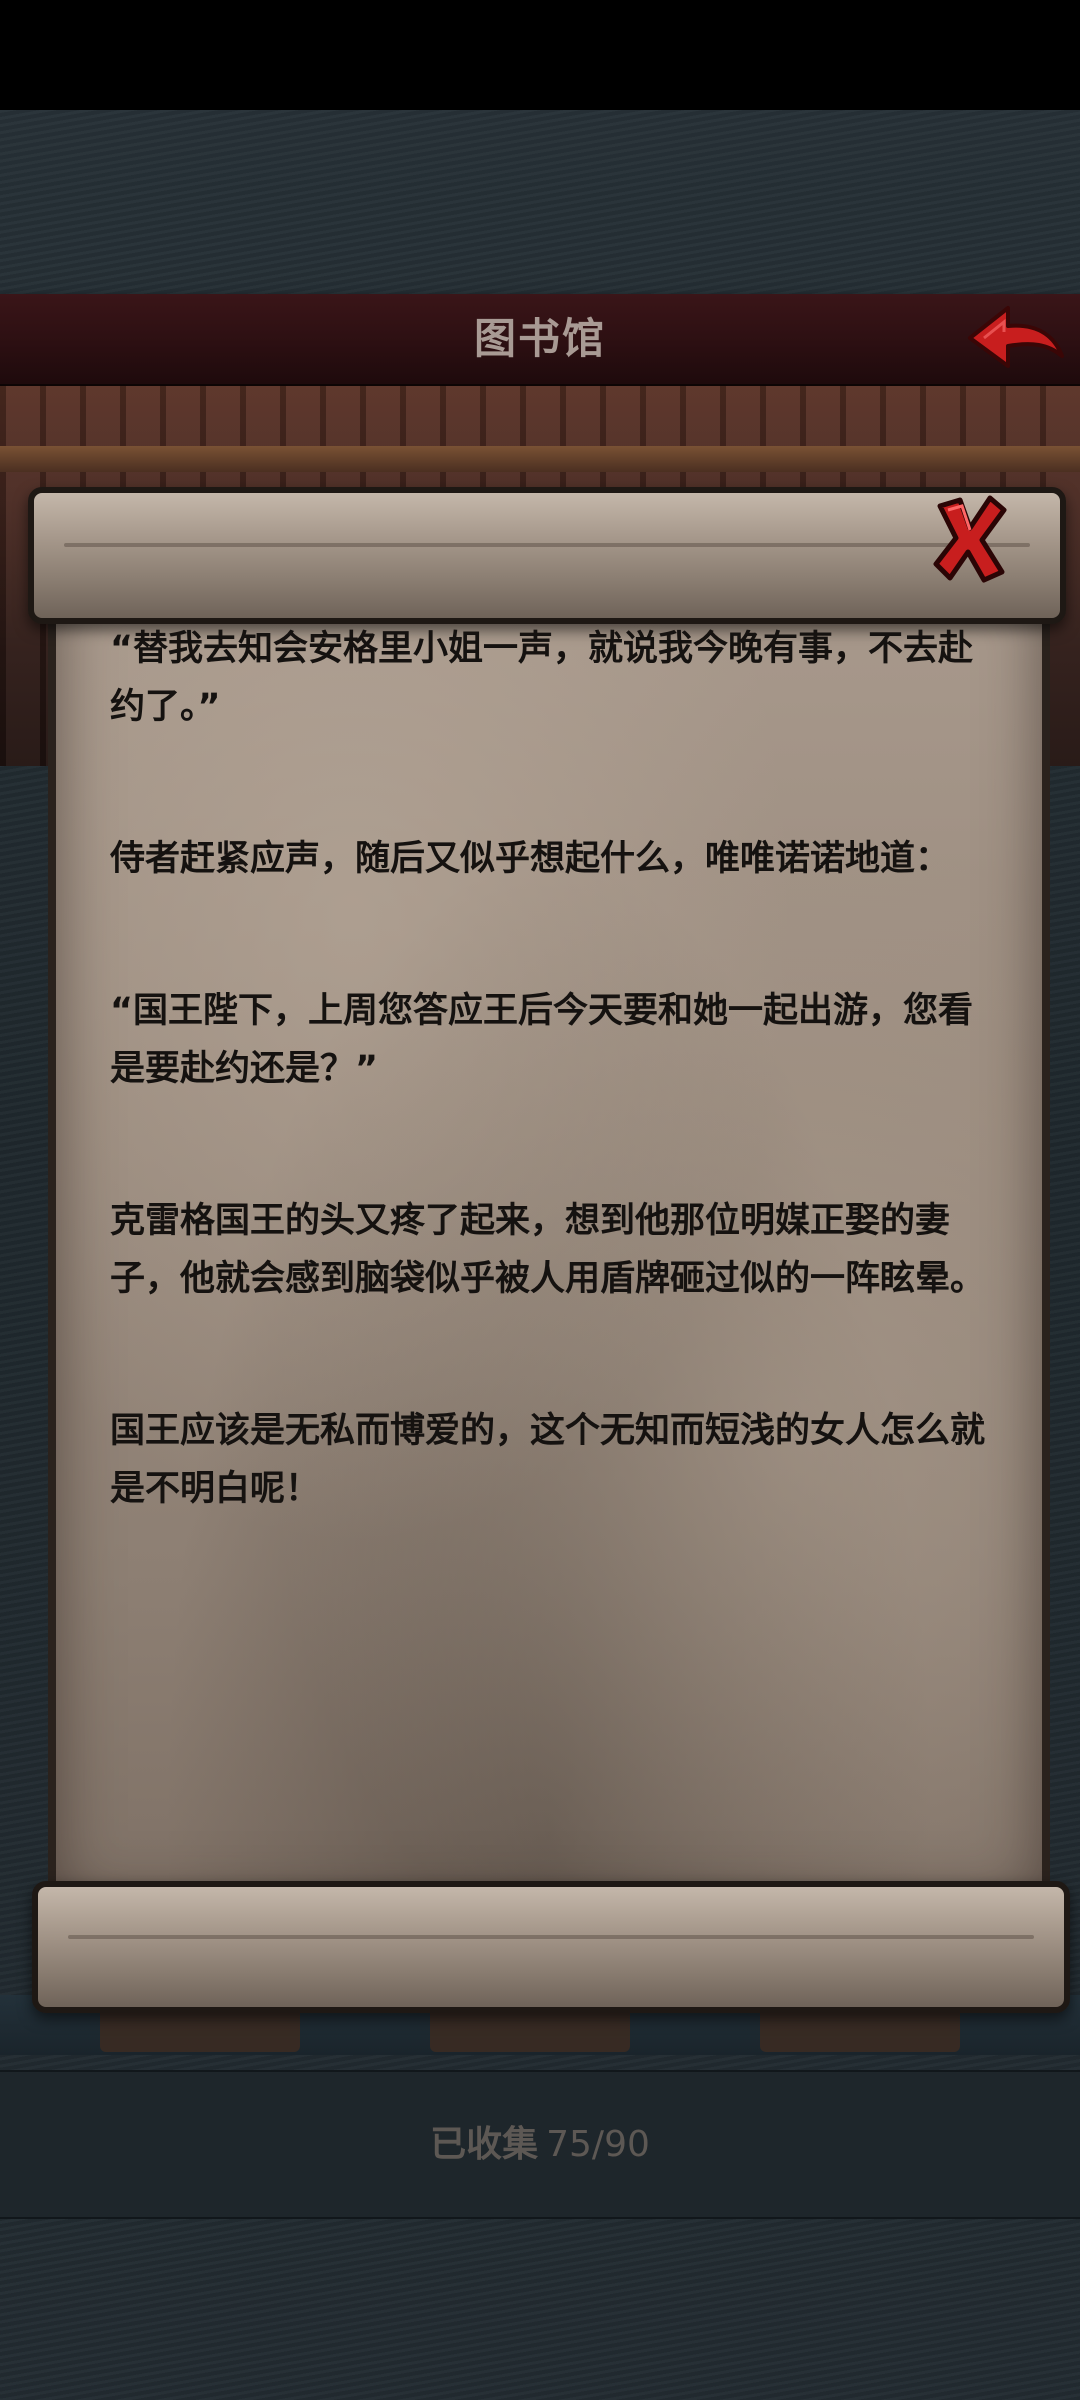 This screenshot has width=1080, height=2400. What do you see at coordinates (530, 859) in the screenshot?
I see `scroll-paragraph: 侍者赶紧应声，随后又似乎想起什么，唯唯诺诺地道：` at bounding box center [530, 859].